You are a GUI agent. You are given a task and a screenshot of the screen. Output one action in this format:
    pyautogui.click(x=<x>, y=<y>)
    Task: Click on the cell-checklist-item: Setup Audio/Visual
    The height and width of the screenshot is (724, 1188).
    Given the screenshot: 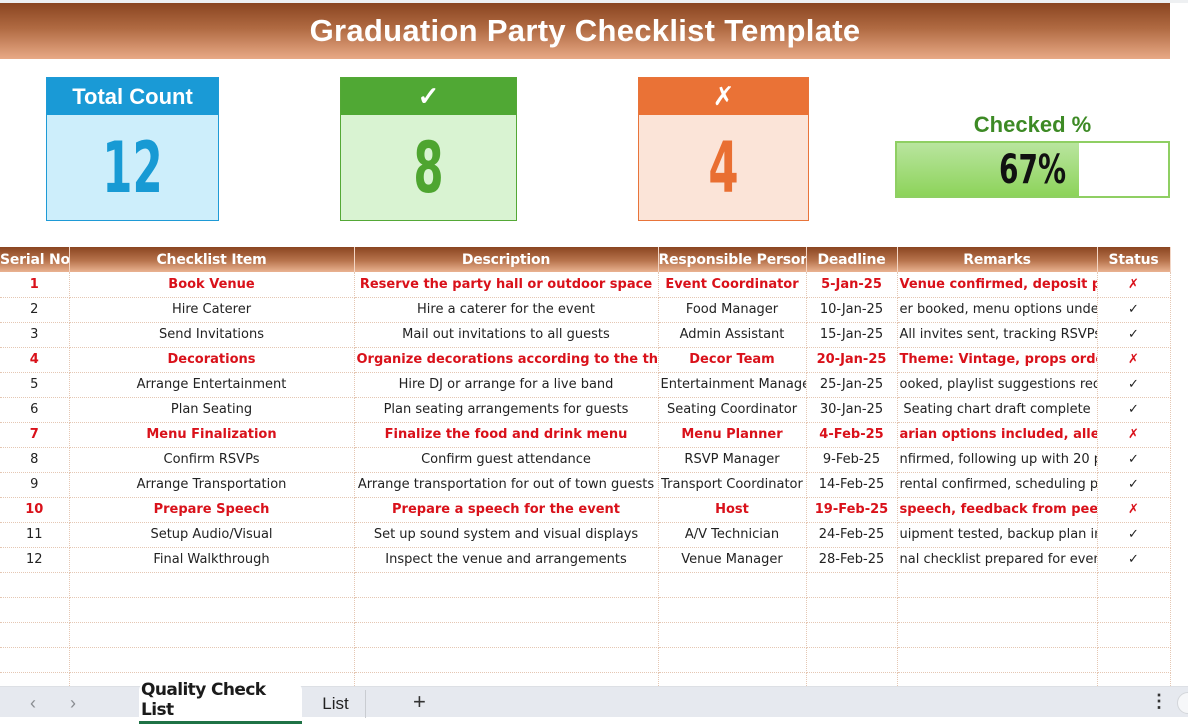 What is the action you would take?
    pyautogui.click(x=212, y=535)
    